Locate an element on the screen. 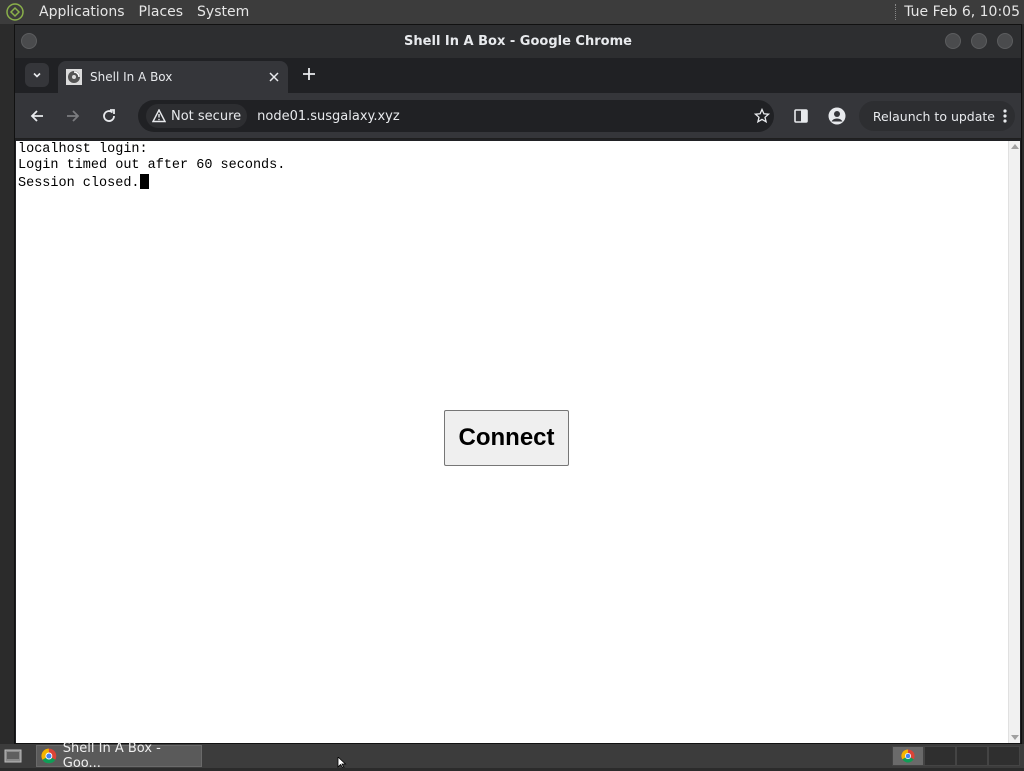  maximize-button is located at coordinates (979, 41).